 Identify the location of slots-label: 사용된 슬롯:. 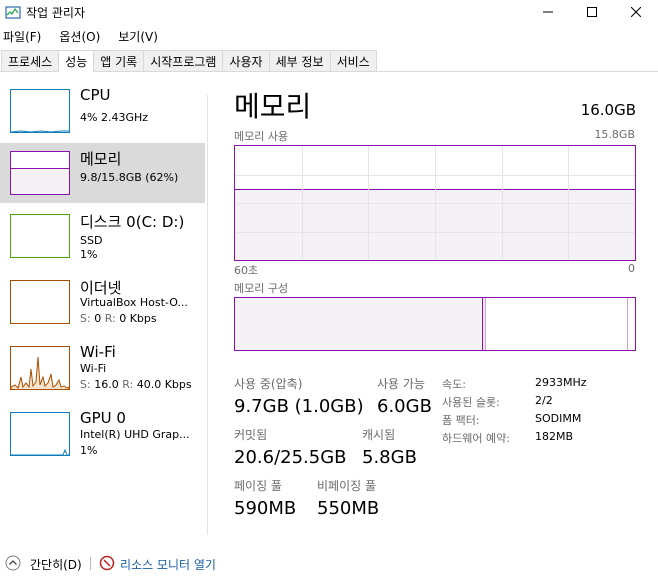
(471, 402).